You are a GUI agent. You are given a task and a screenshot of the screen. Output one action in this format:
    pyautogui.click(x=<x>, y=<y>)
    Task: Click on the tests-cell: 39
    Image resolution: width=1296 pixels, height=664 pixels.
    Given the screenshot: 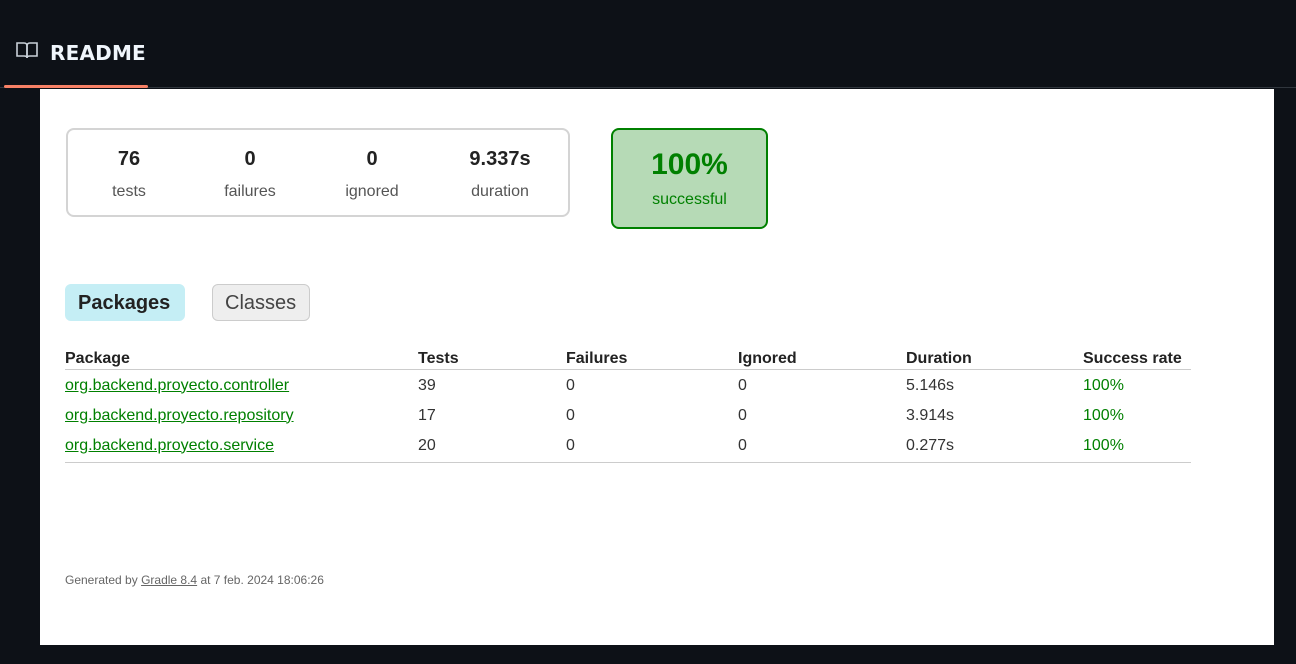 What is the action you would take?
    pyautogui.click(x=427, y=385)
    